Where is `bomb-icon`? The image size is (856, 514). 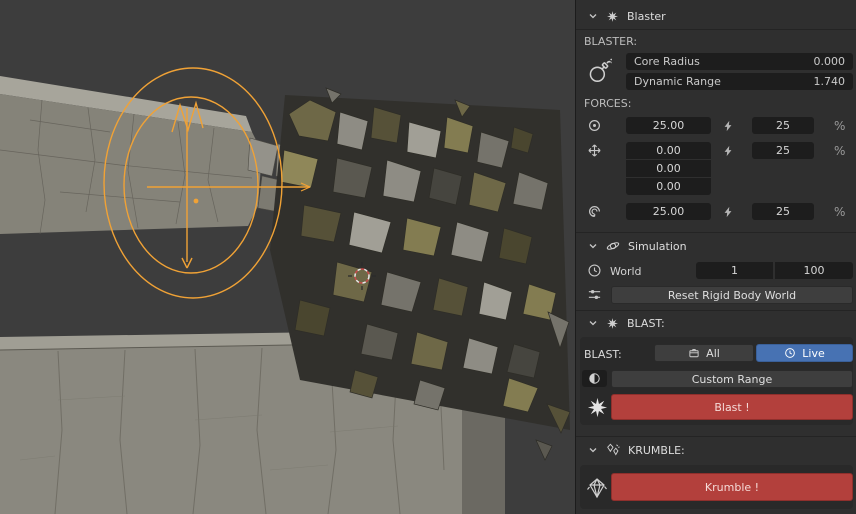 bomb-icon is located at coordinates (599, 71).